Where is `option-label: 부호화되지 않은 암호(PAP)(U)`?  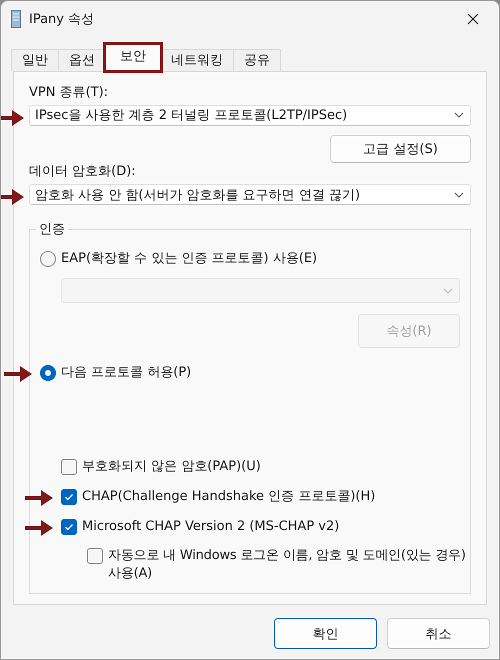
option-label: 부호화되지 않은 암호(PAP)(U) is located at coordinates (271, 467).